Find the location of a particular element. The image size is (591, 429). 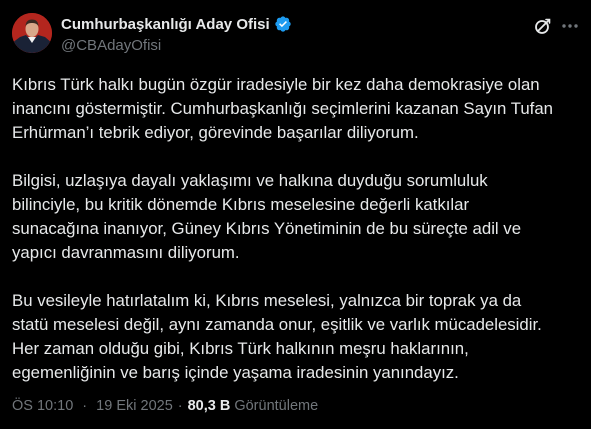

tweet-time: ÖS 10:10 is located at coordinates (43, 406).